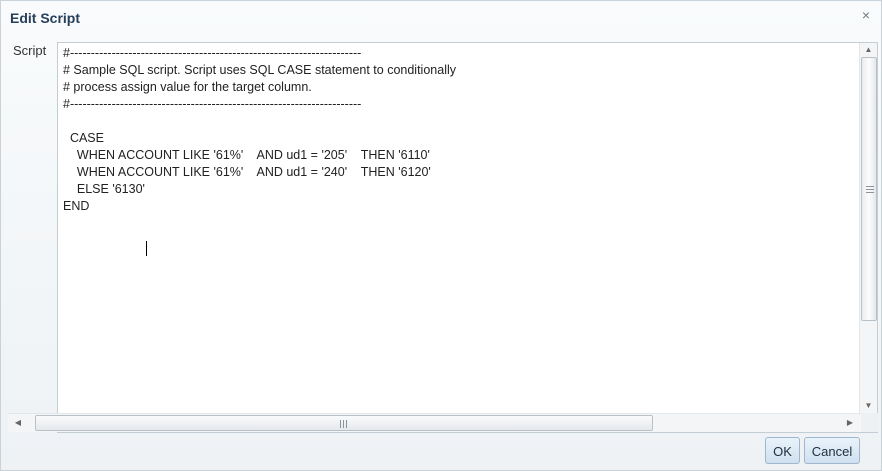 Image resolution: width=882 pixels, height=471 pixels. I want to click on scroll-down-arrow-icon: ▼, so click(868, 406).